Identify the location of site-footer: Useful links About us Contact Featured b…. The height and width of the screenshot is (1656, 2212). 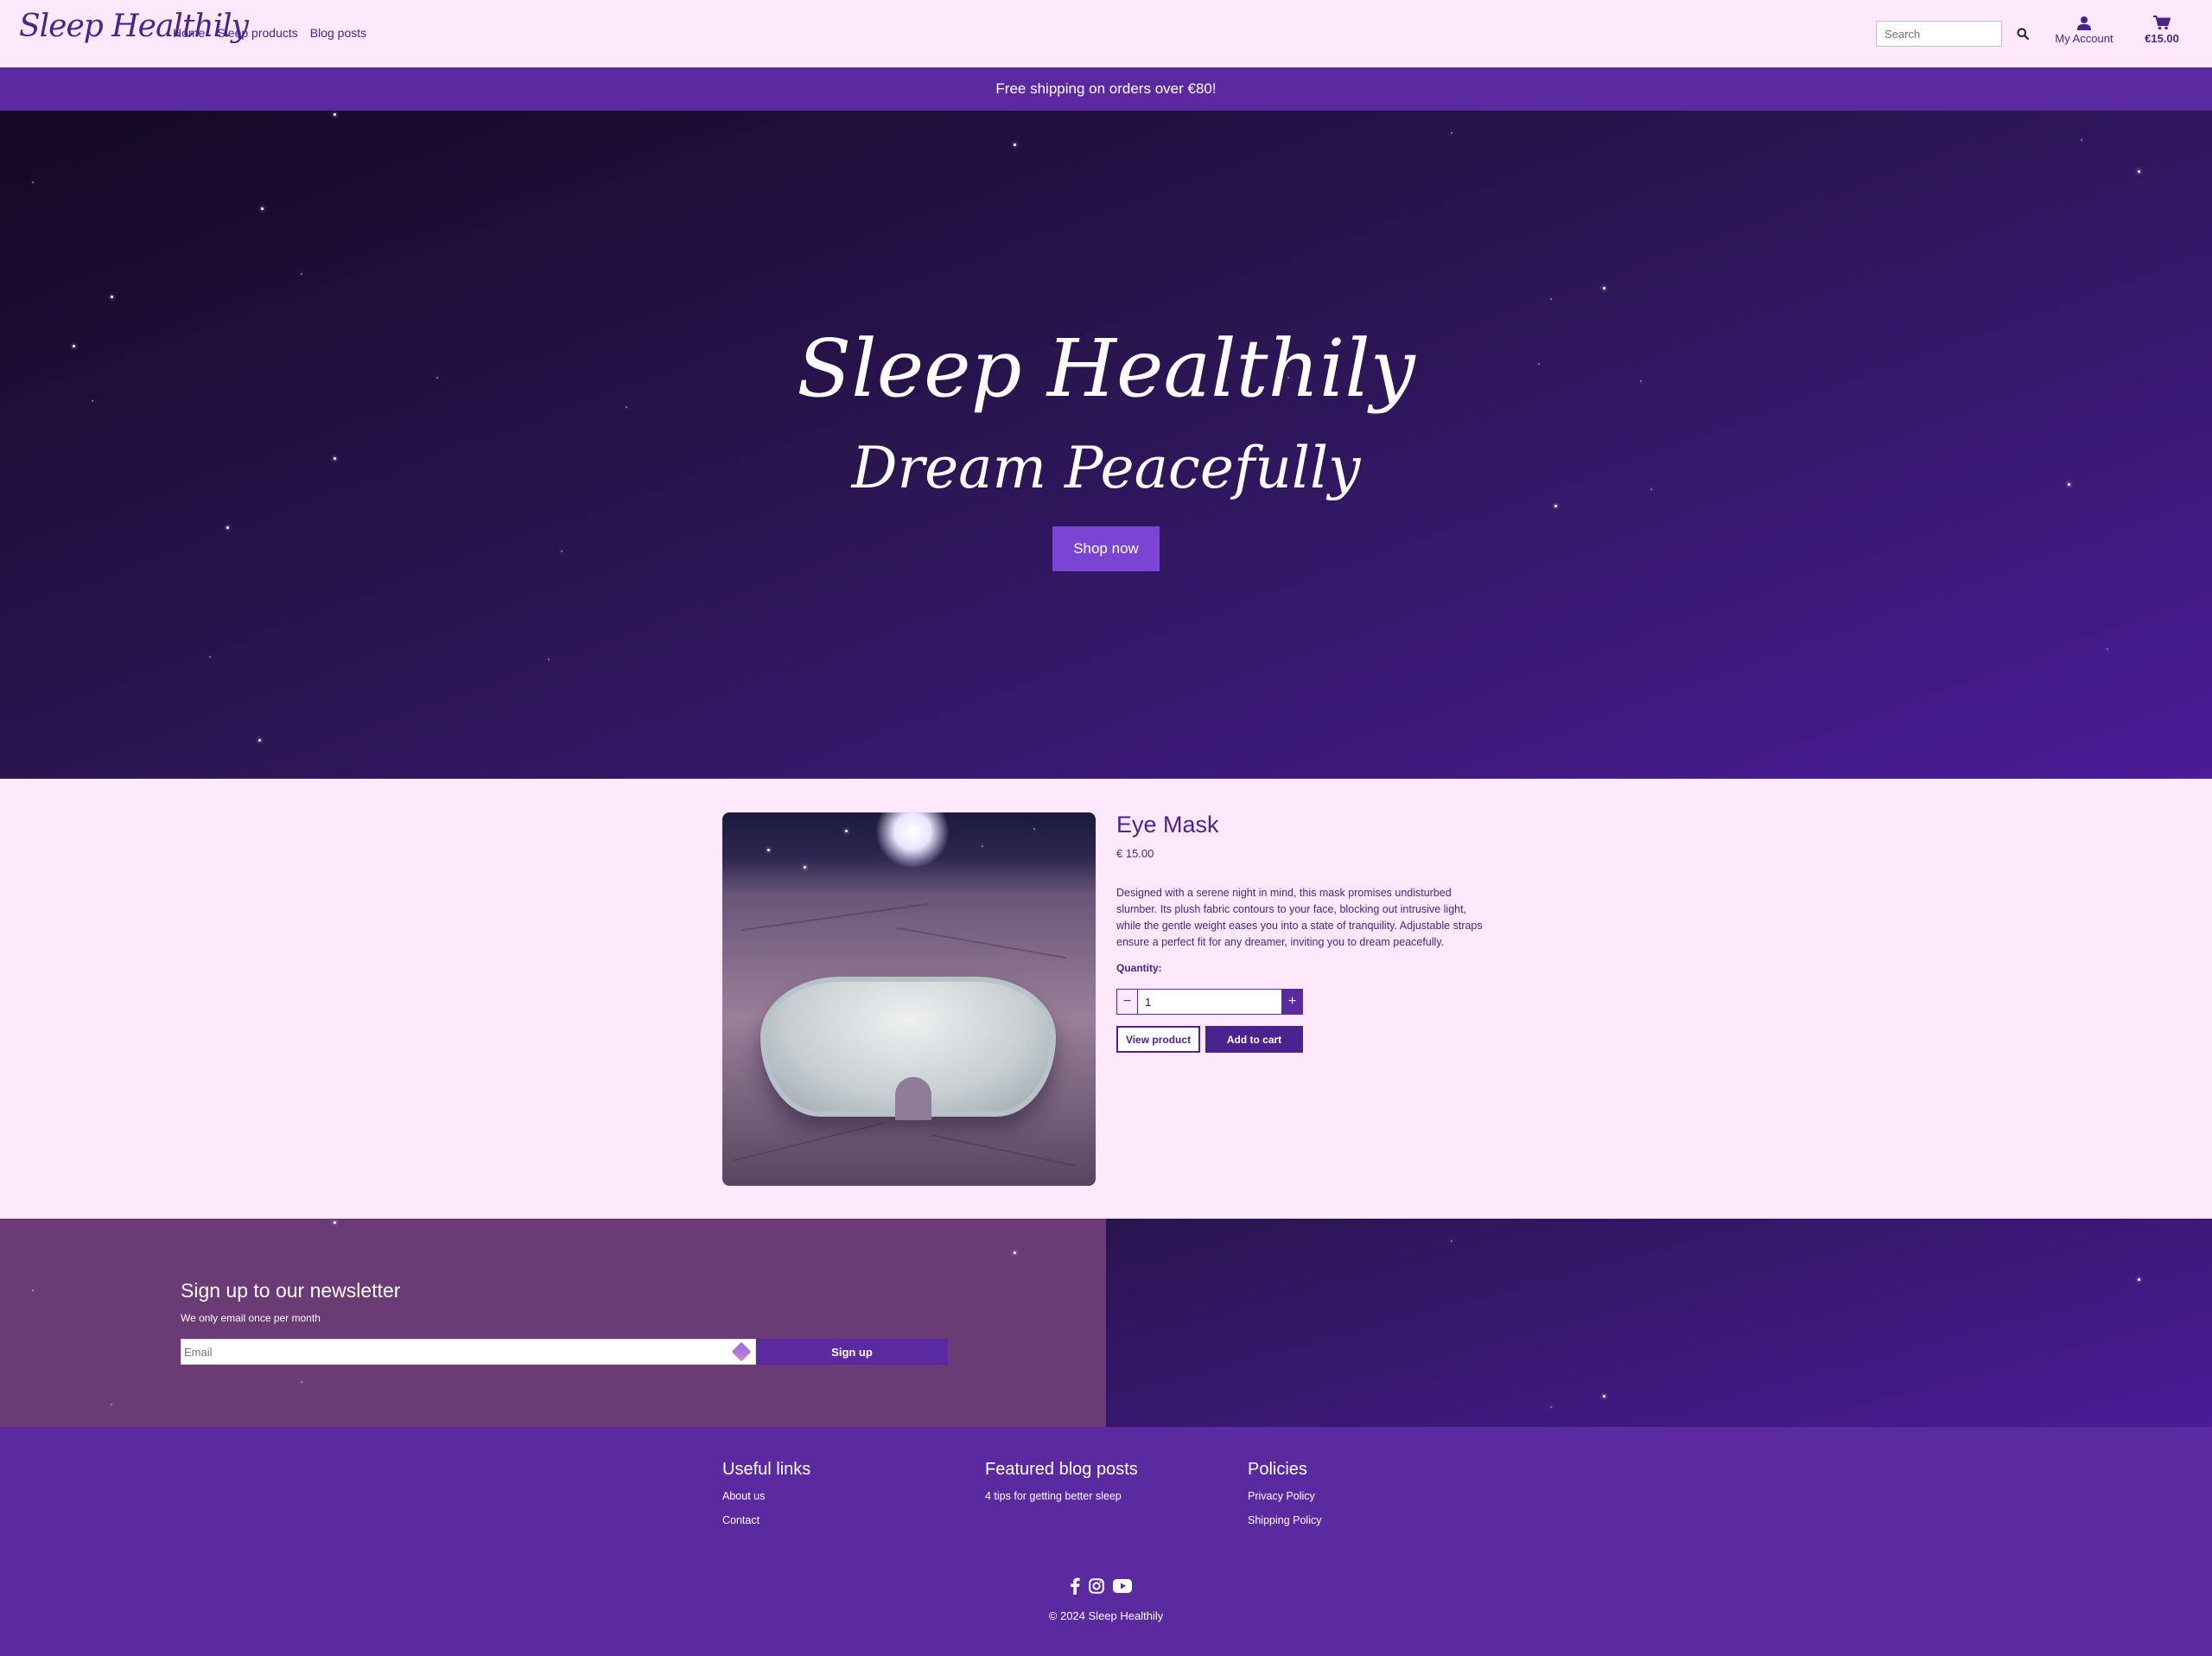
(1106, 1541).